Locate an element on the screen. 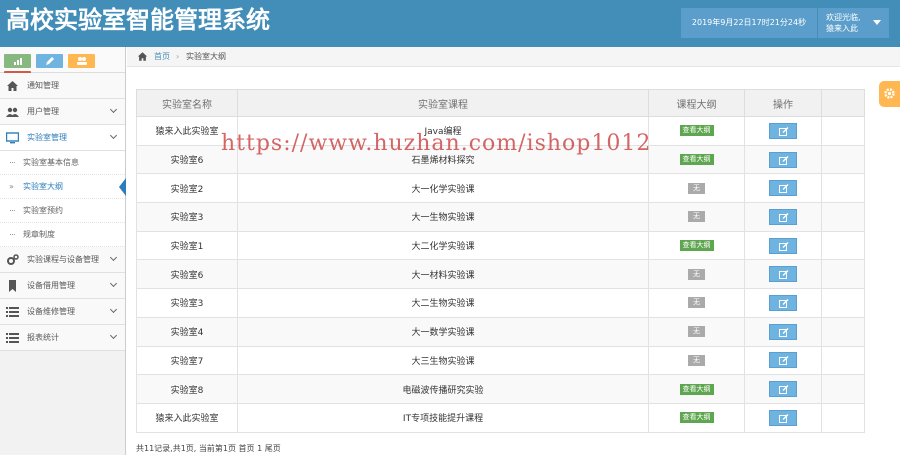 The image size is (900, 455). sidebar-item-label: 设备维修管理 is located at coordinates (51, 311).